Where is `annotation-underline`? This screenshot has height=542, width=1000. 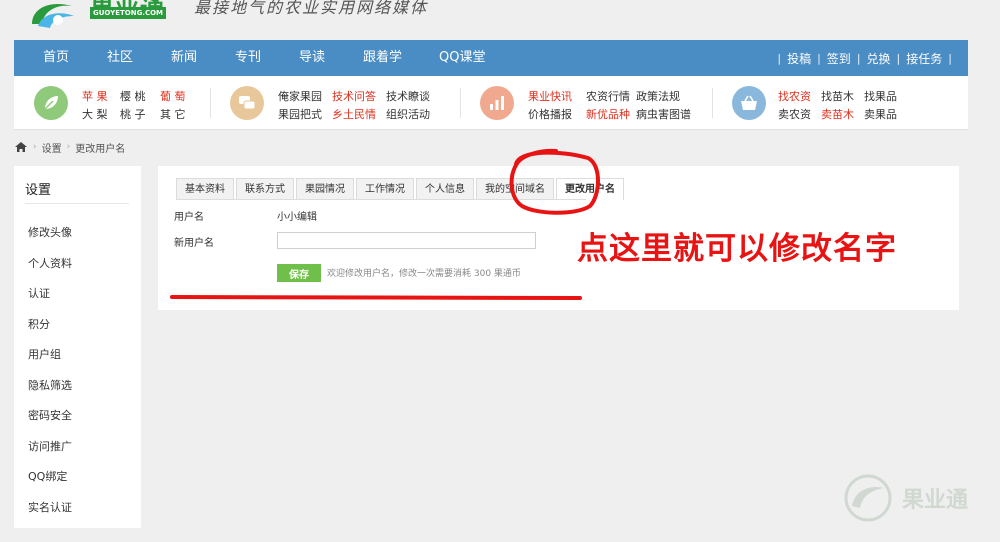
annotation-underline is located at coordinates (376, 297).